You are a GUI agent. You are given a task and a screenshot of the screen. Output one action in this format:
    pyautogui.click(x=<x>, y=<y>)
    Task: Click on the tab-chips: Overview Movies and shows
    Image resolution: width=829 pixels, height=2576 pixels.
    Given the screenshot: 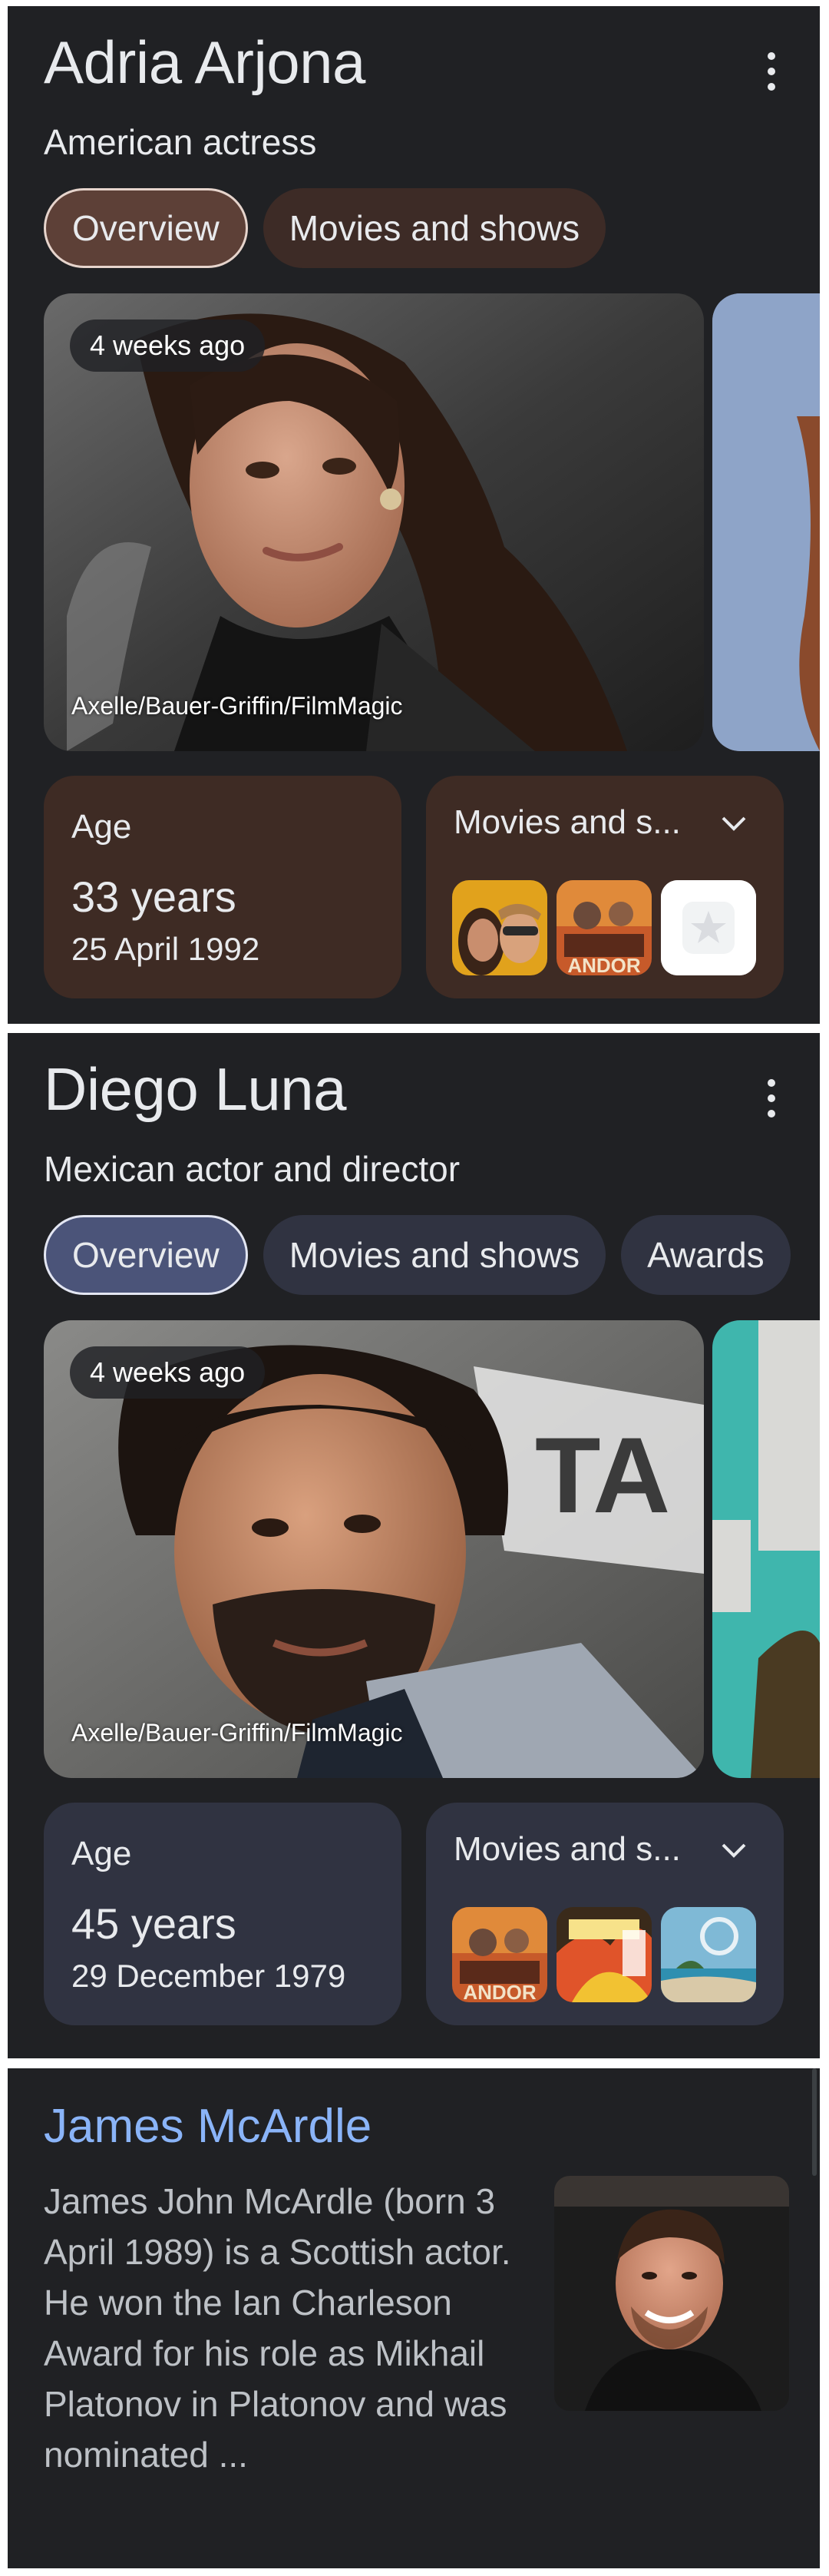 What is the action you would take?
    pyautogui.click(x=325, y=228)
    